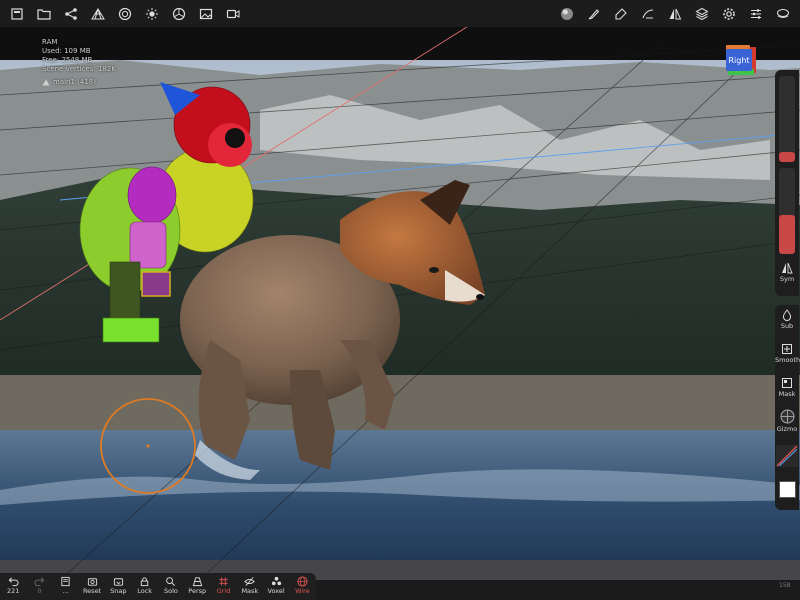 This screenshot has height=600, width=800. I want to click on active-mesh: main1 (418), so click(79, 82).